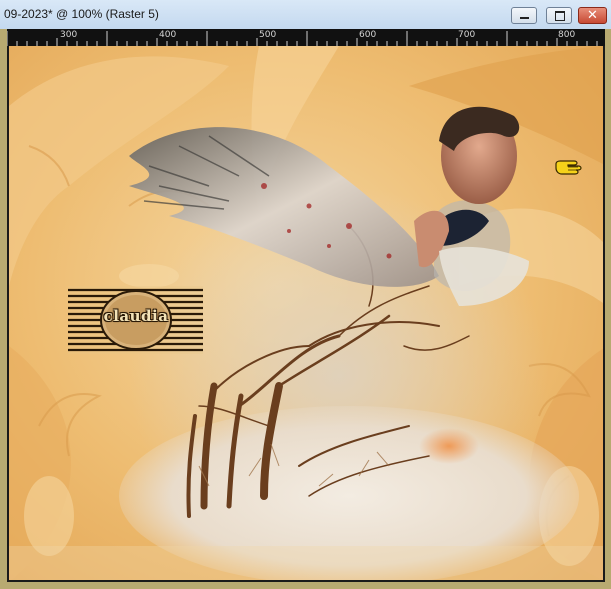 This screenshot has height=589, width=611. I want to click on ruler-ticks, so click(302, 38).